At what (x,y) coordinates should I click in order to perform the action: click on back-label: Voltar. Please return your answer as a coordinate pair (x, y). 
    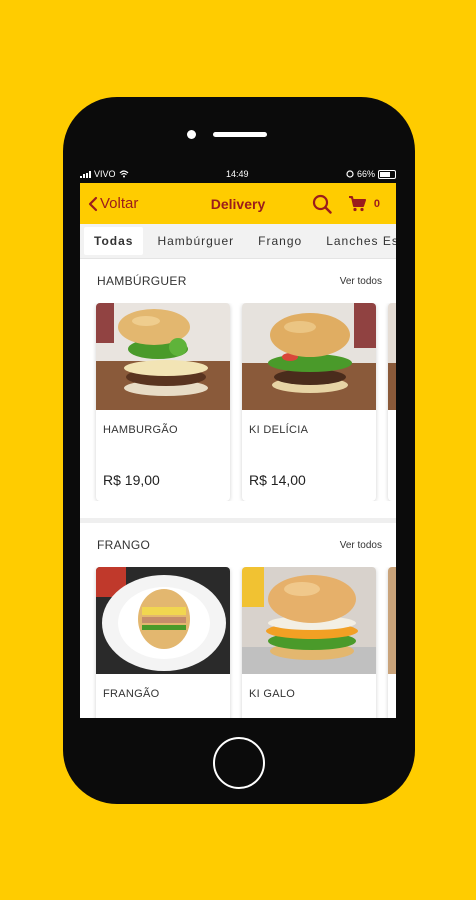
    Looking at the image, I should click on (119, 203).